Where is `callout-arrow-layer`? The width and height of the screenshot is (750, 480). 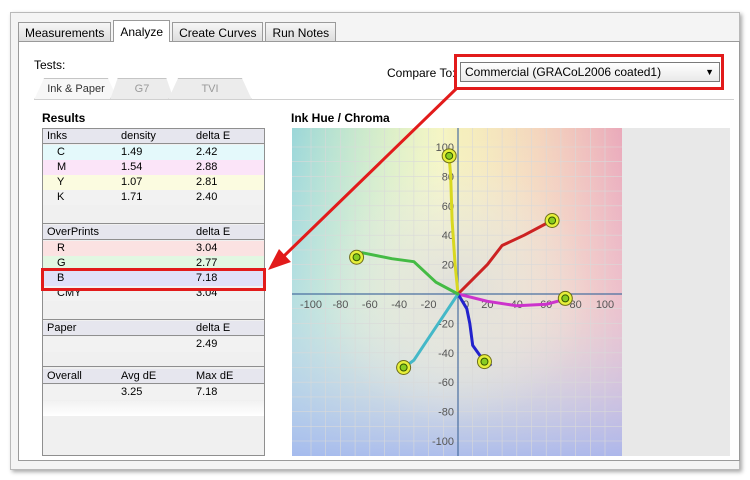 callout-arrow-layer is located at coordinates (363, 178).